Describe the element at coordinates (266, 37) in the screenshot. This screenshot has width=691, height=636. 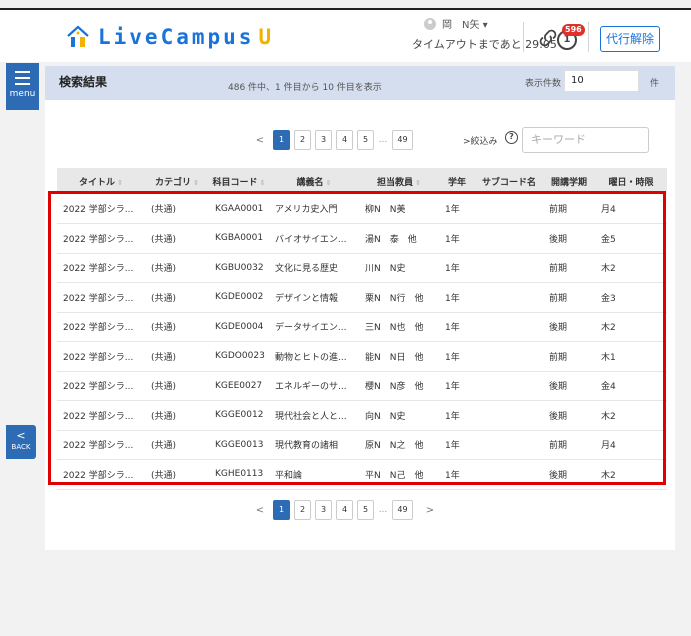
I see `logo-text-u: U` at that location.